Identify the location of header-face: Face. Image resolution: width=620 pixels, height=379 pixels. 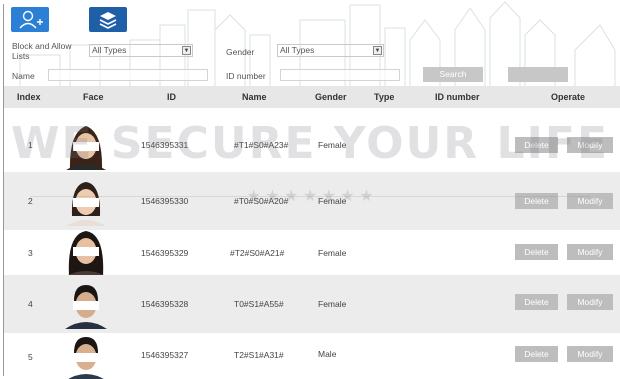
(93, 97).